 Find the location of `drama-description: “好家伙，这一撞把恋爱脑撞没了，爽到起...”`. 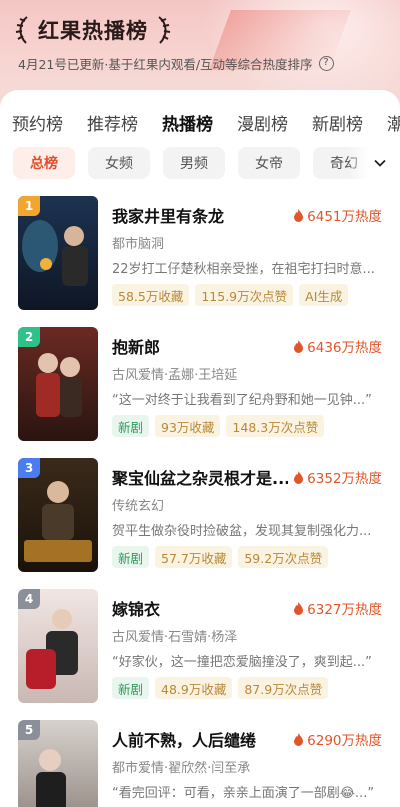

drama-description: “好家伙，这一撞把恋爱脑撞没了，爽到起...” is located at coordinates (242, 662).